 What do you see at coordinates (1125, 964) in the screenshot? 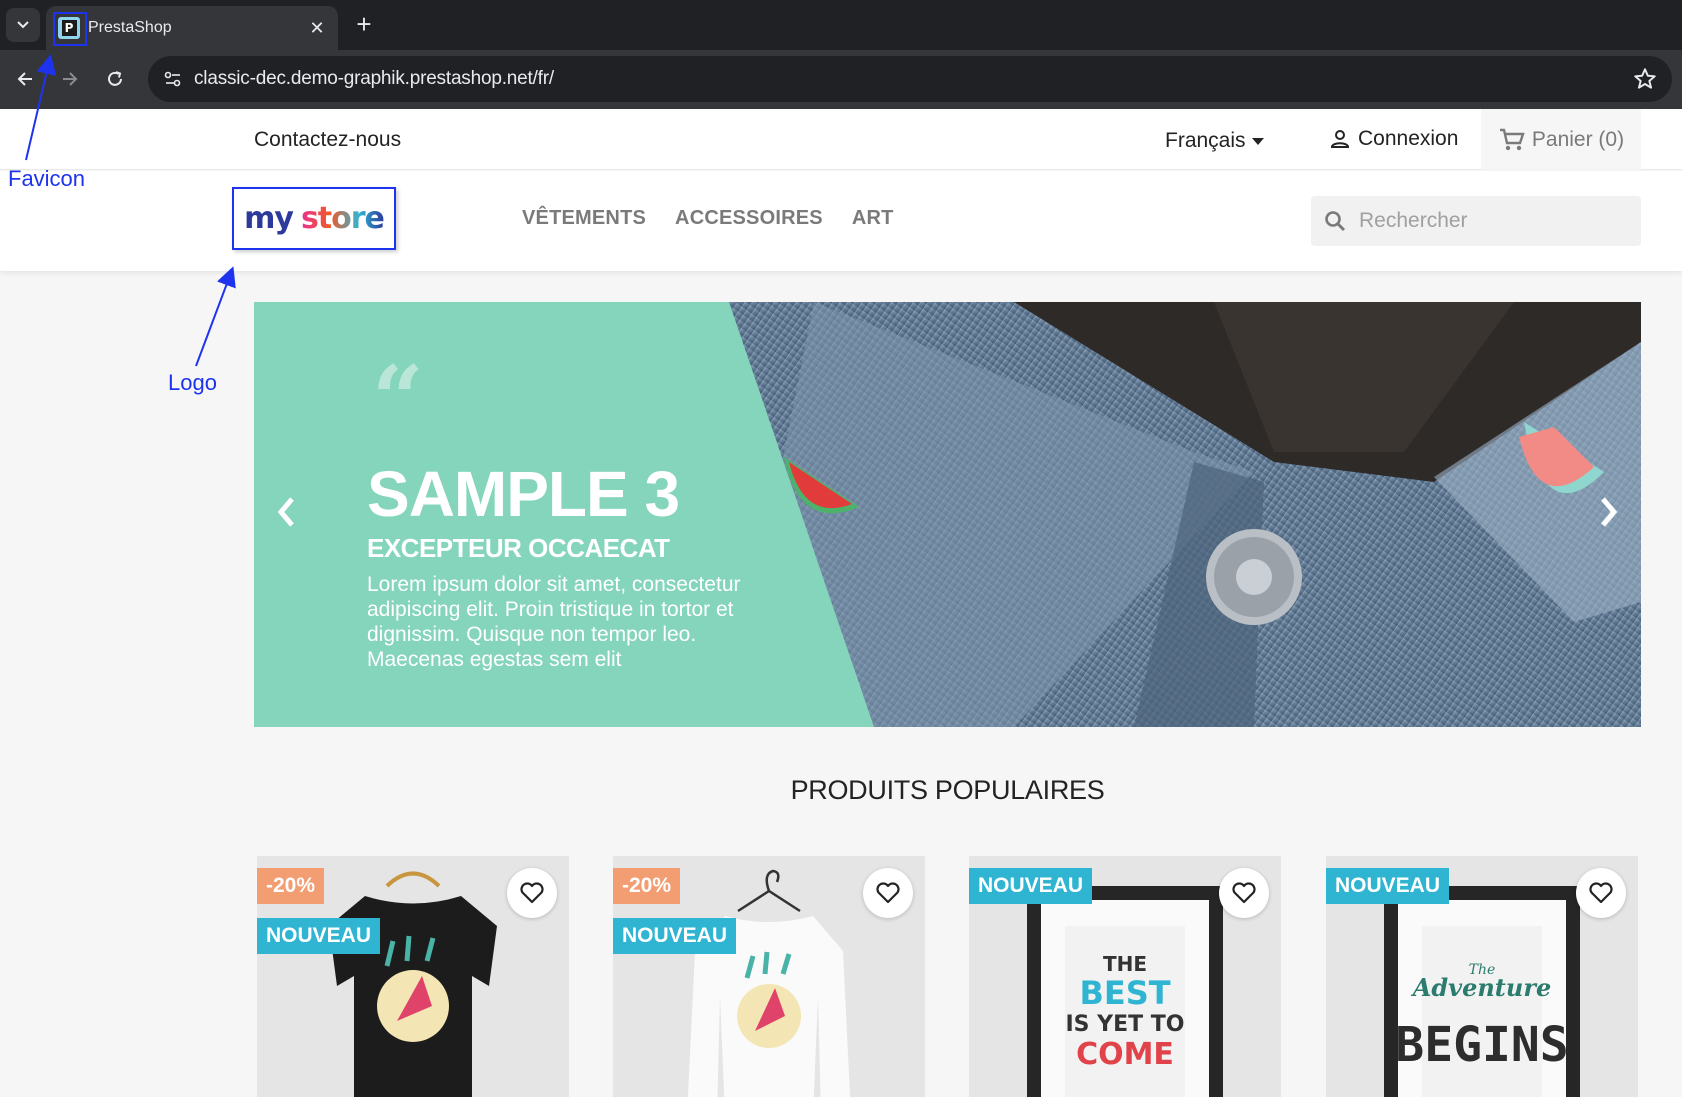
I see `svg-text: THE` at bounding box center [1125, 964].